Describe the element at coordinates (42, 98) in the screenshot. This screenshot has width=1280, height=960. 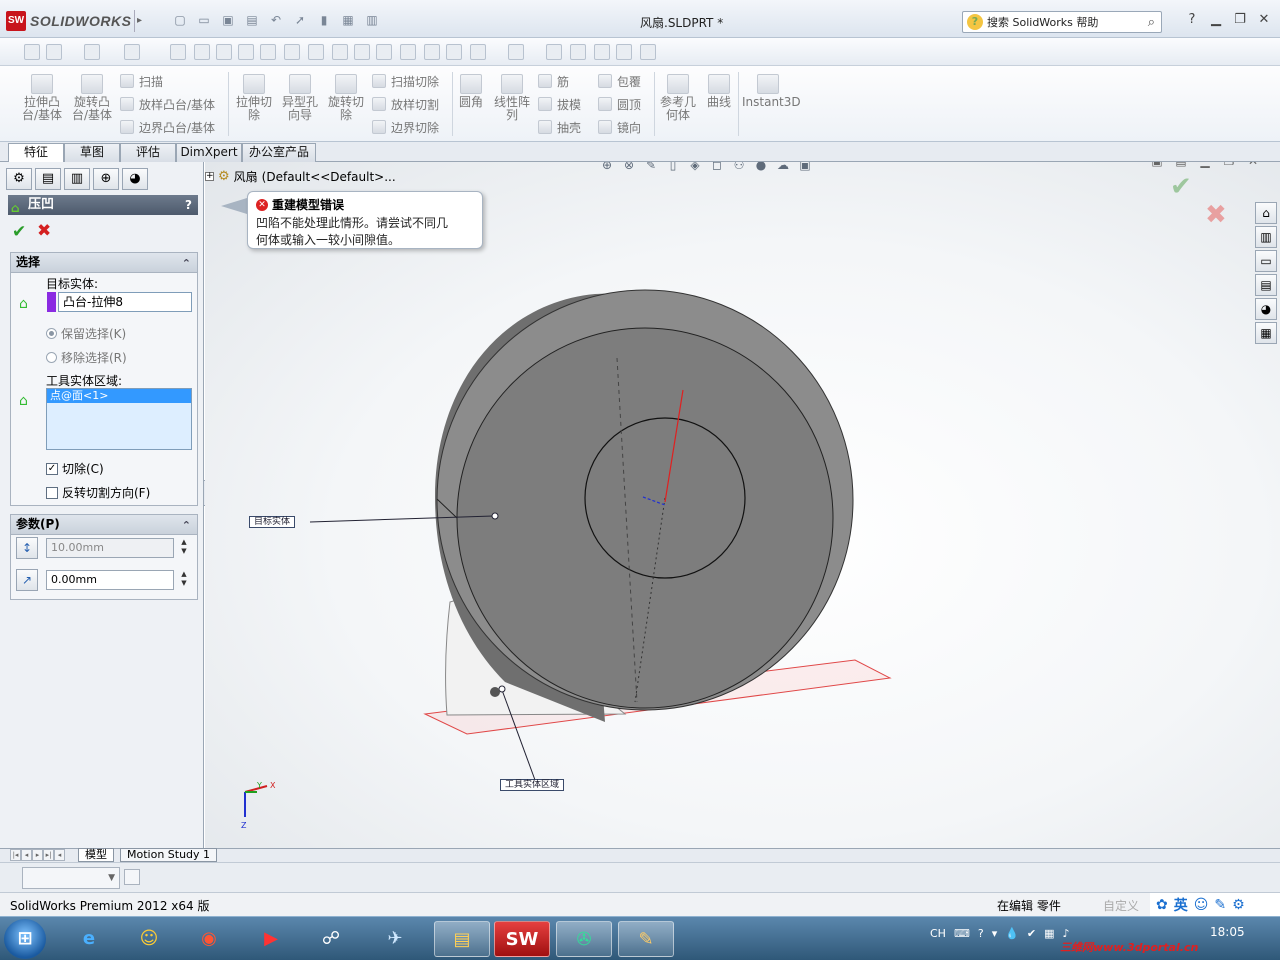
I see `extrude-boss-button: 拉伸凸台/基体` at that location.